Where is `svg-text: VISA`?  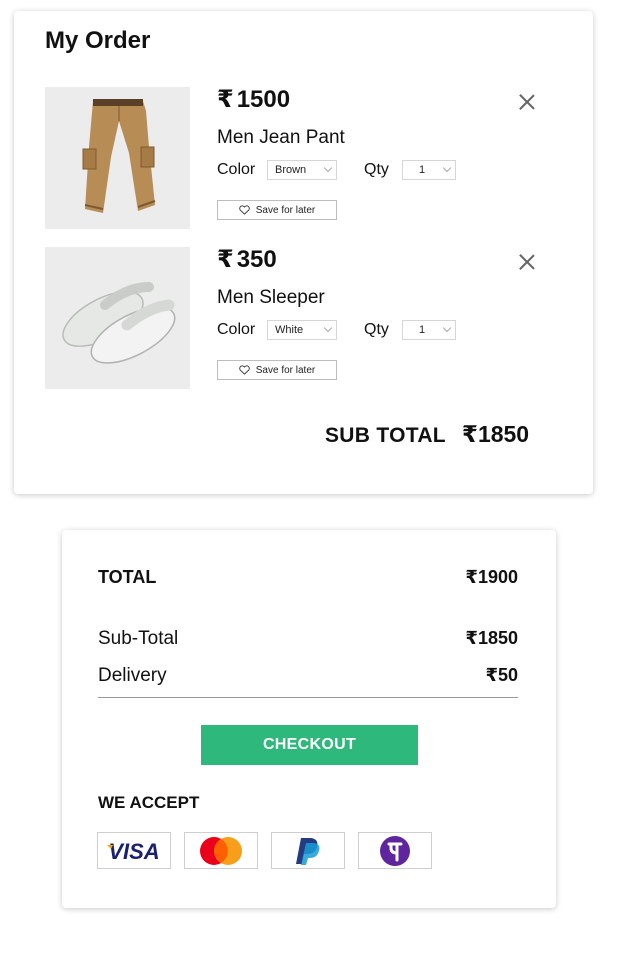 svg-text: VISA is located at coordinates (133, 851).